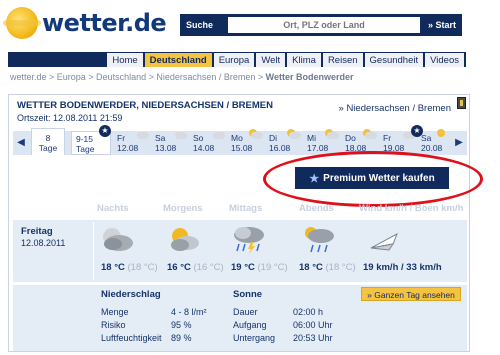  I want to click on temp-morgens: 16 °C (16 °C), so click(195, 267).